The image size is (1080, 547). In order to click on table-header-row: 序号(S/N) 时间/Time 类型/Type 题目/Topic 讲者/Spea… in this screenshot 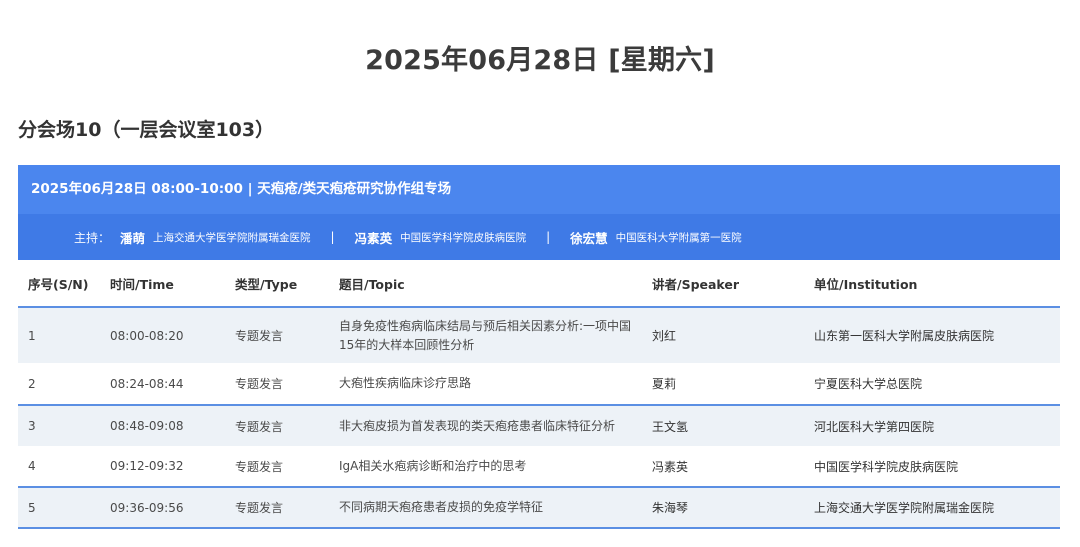, I will do `click(539, 283)`.